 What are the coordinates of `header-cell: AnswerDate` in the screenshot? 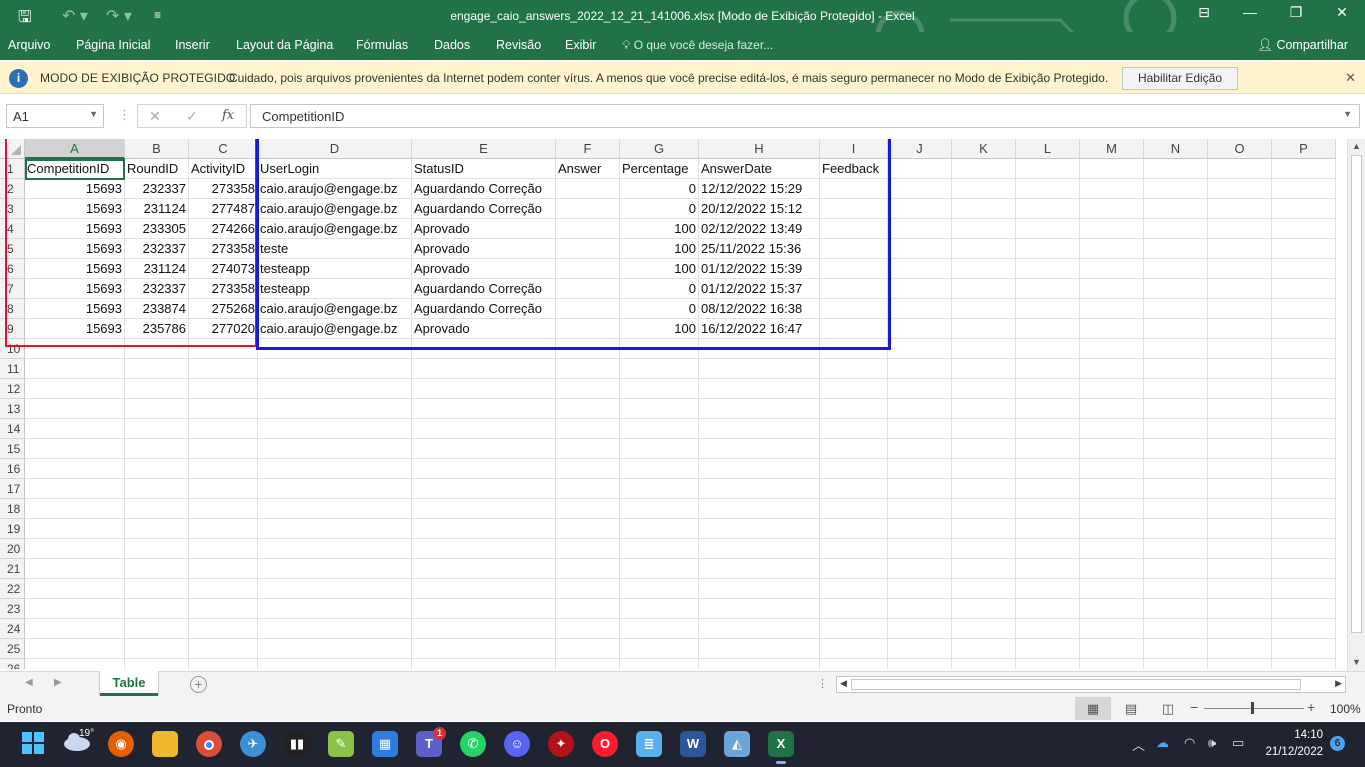 It's located at (759, 169).